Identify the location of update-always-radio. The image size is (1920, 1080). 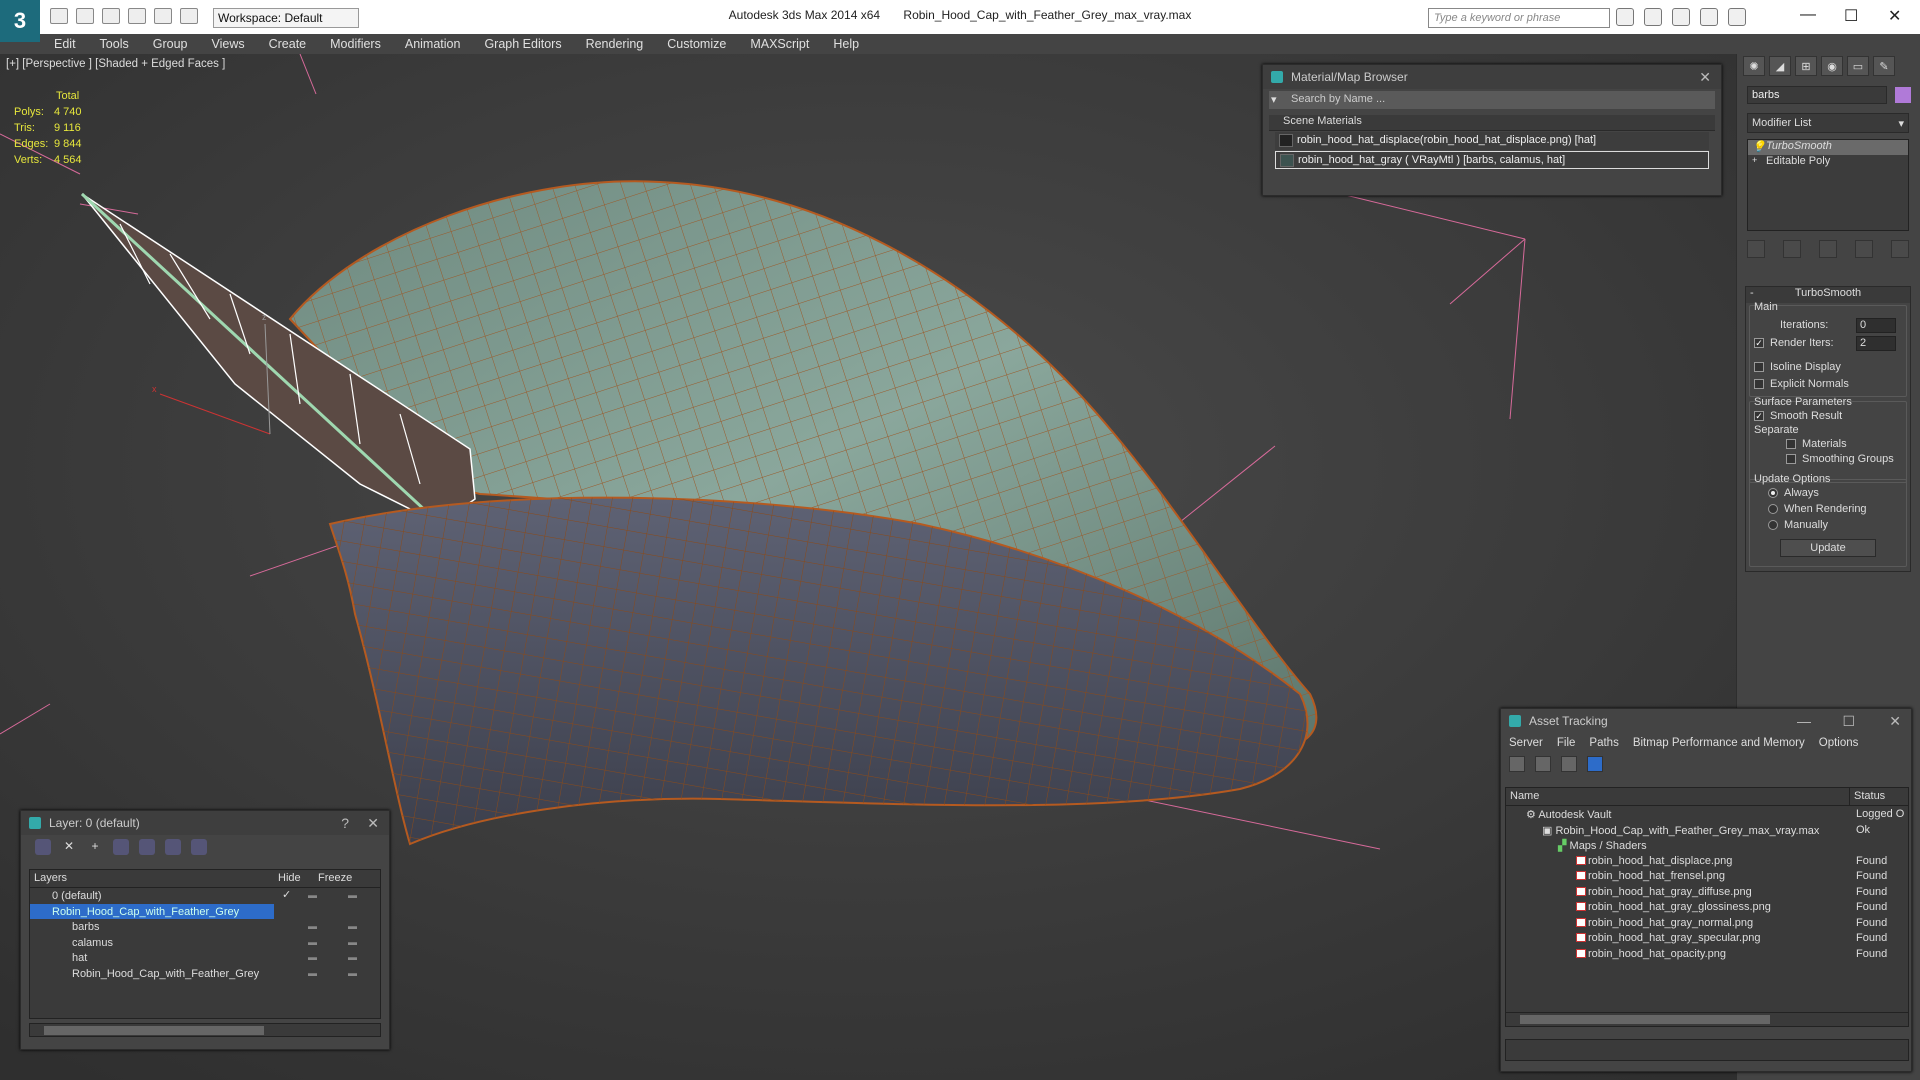
(1773, 493).